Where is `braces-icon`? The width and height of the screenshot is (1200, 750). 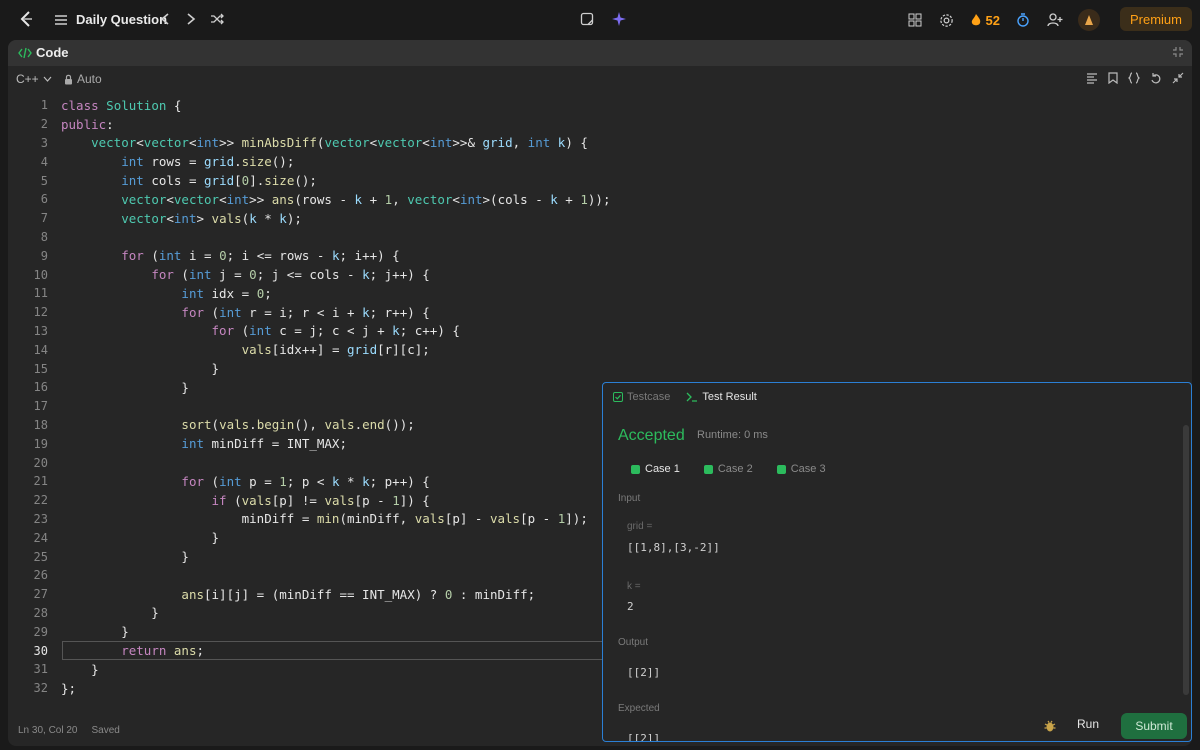 braces-icon is located at coordinates (1134, 78).